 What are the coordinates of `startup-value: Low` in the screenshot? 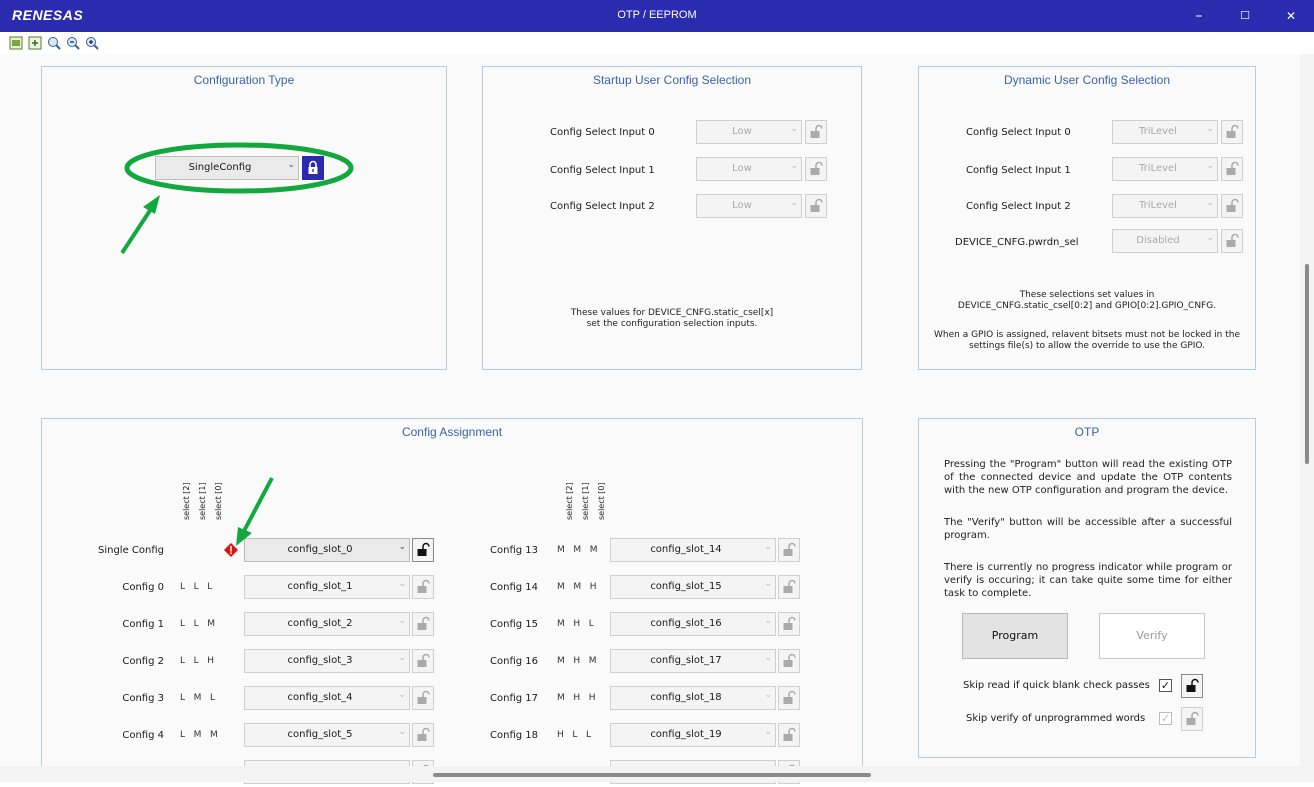 It's located at (742, 168).